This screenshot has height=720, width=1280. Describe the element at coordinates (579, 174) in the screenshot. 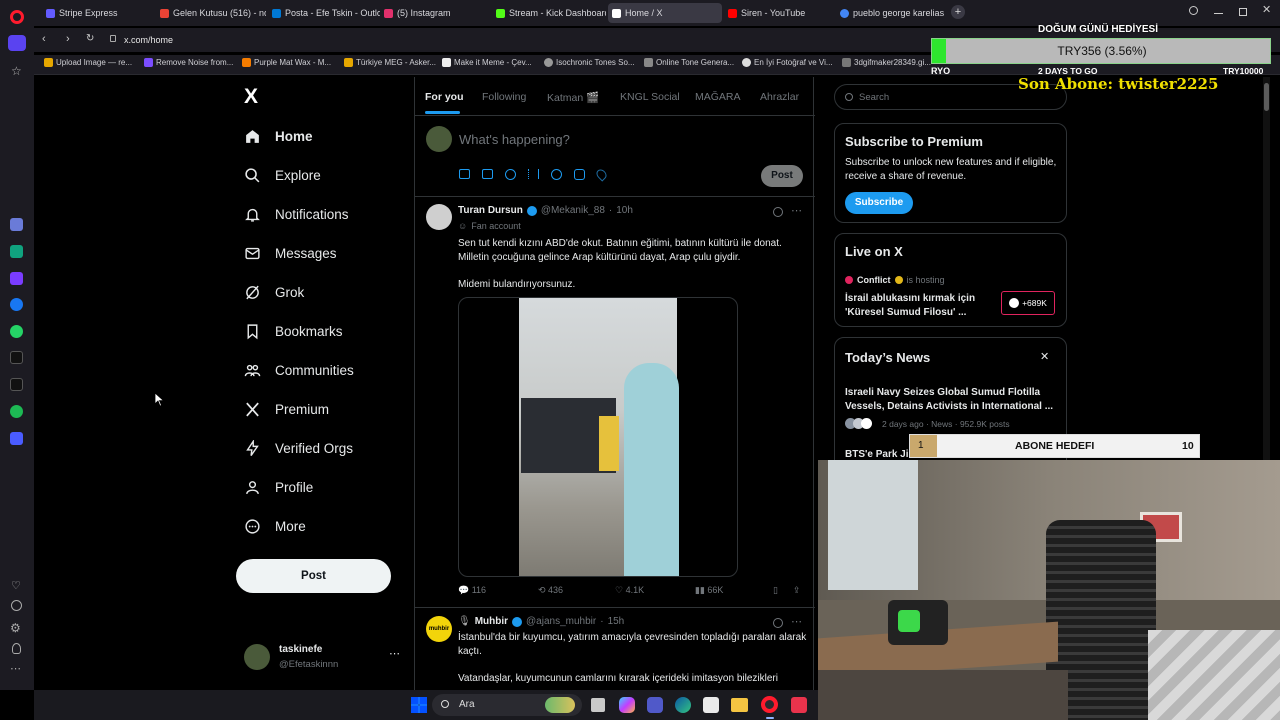

I see `schedule-icon` at that location.